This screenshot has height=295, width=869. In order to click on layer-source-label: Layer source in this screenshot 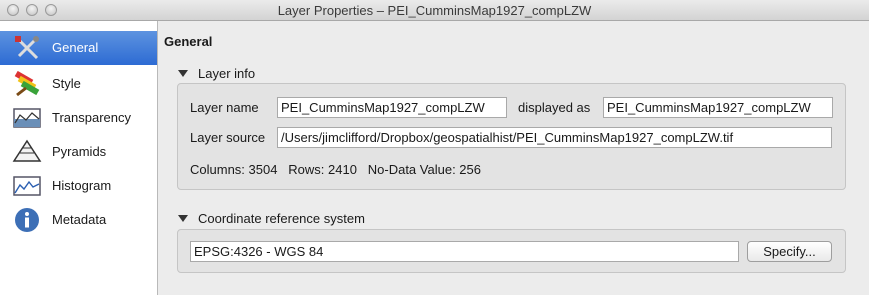, I will do `click(228, 137)`.